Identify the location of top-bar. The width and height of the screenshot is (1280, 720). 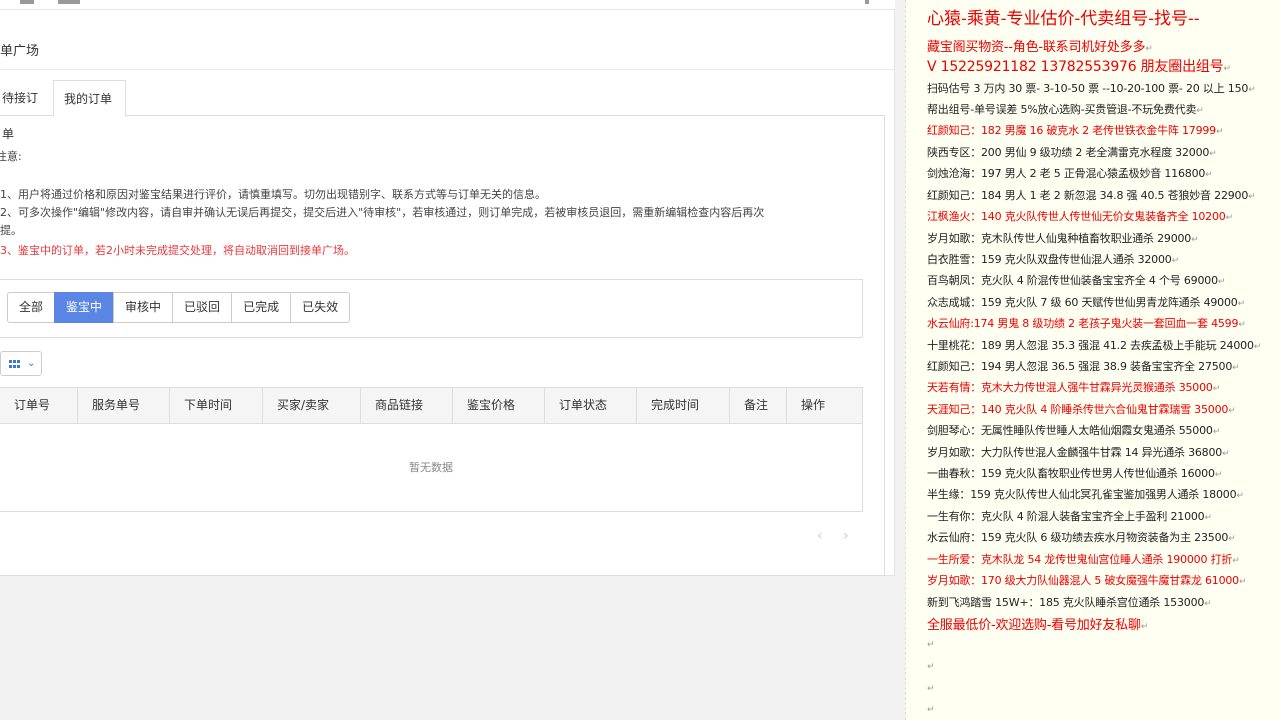
(447, 5).